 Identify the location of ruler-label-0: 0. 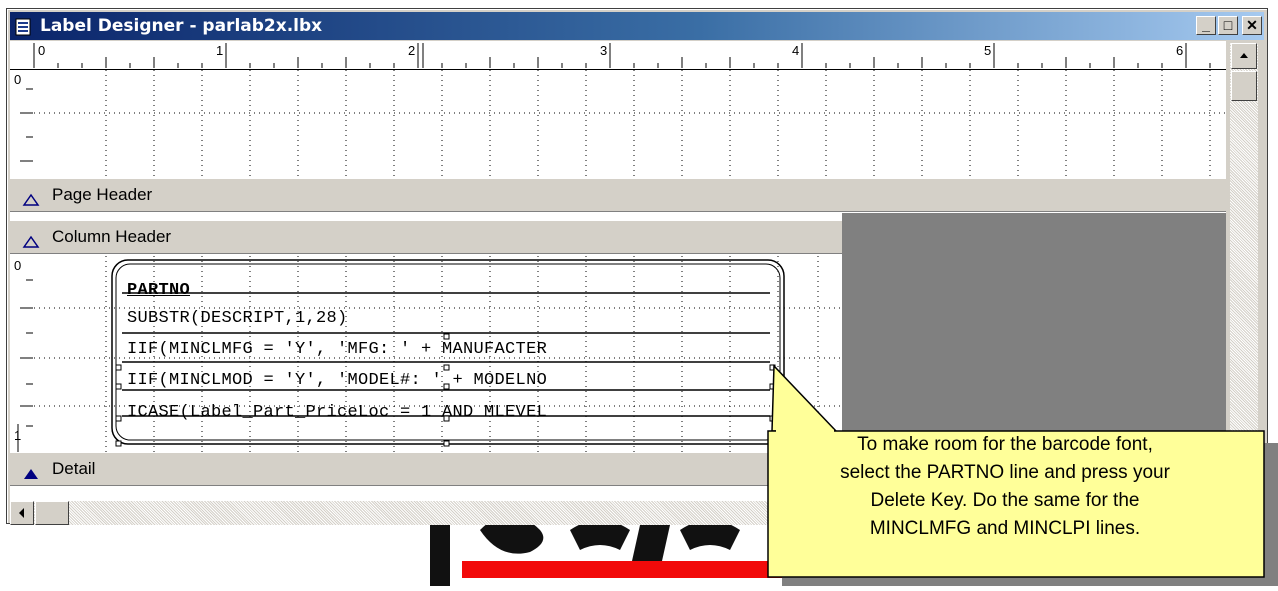
(42, 50).